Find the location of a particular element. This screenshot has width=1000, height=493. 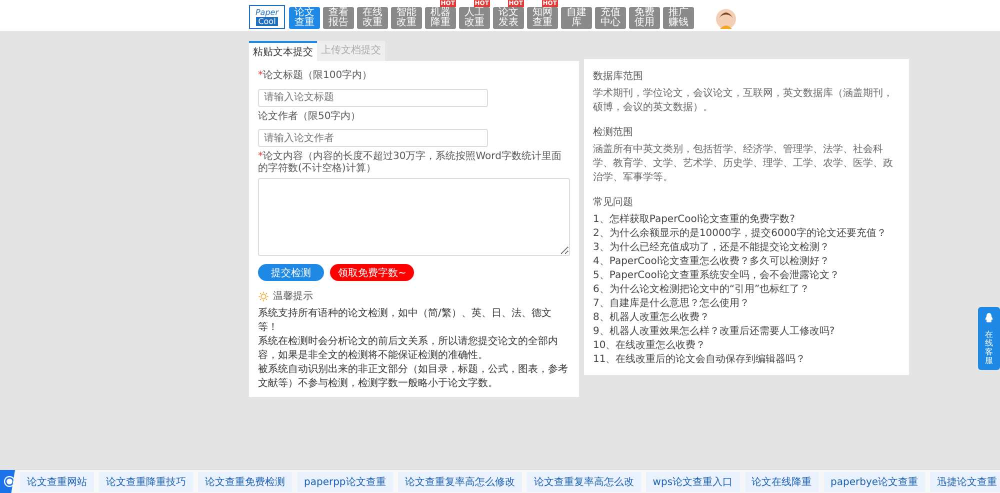

faq-link: 8、机器人改重怎么收费？ is located at coordinates (746, 318).